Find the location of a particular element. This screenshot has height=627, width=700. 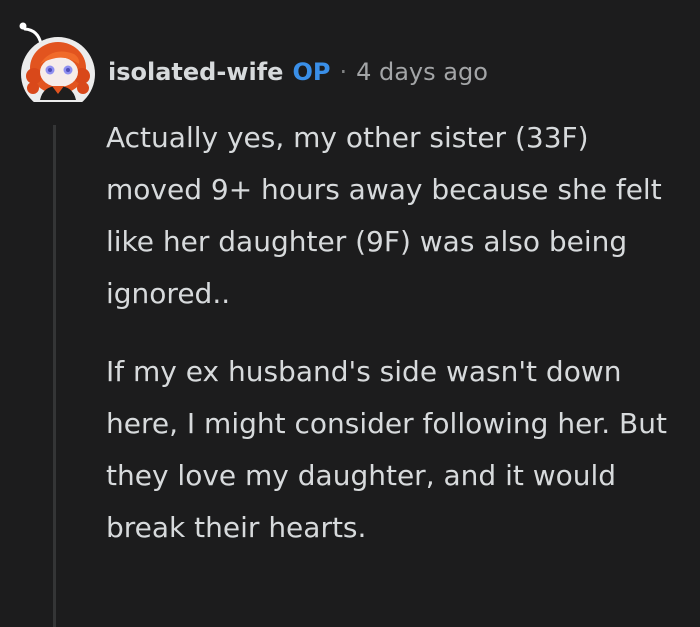

op-badge: OP is located at coordinates (311, 72).